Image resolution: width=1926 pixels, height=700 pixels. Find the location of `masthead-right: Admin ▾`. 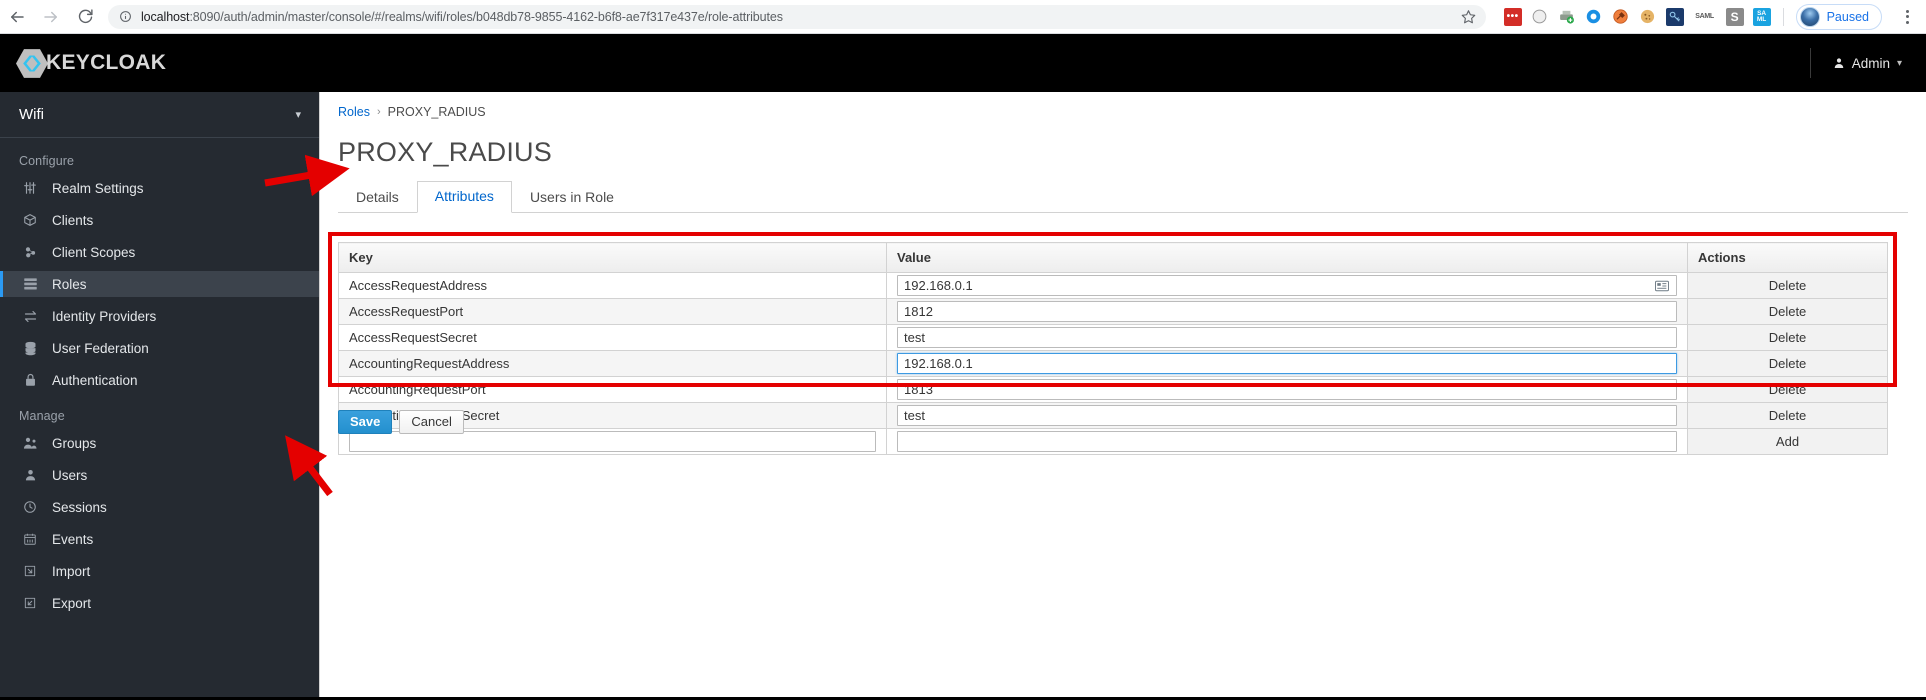

masthead-right: Admin ▾ is located at coordinates (1867, 63).